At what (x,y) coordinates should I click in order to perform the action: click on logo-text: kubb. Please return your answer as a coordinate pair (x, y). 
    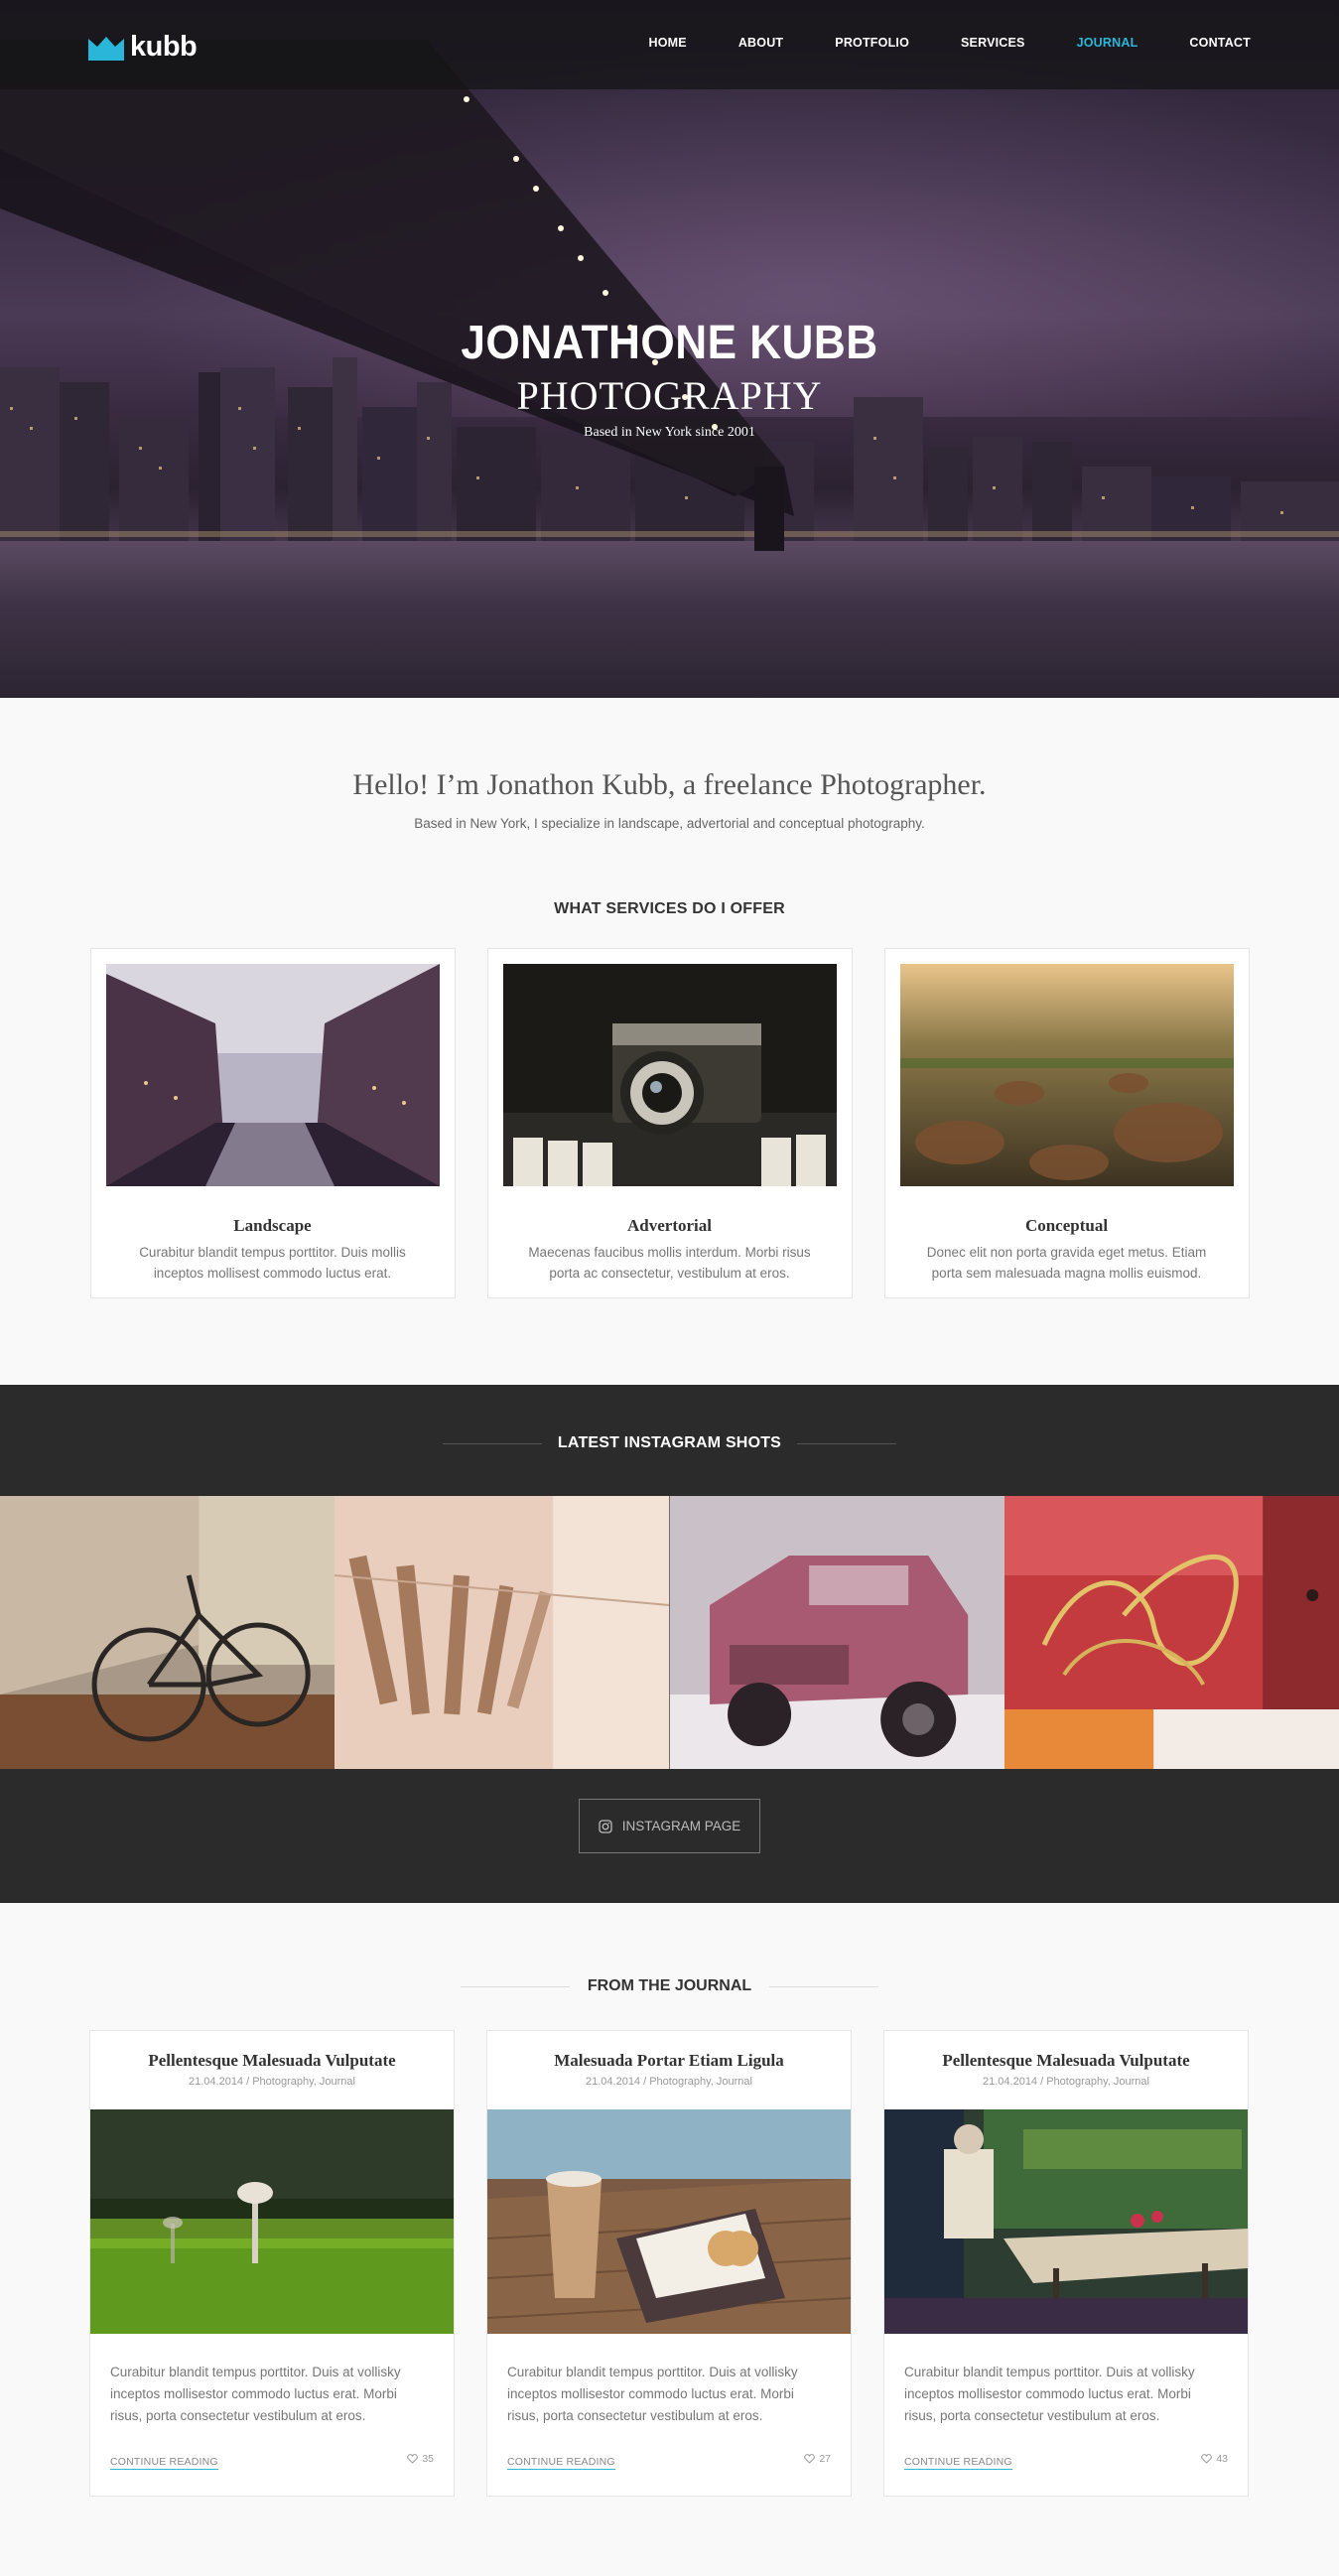
    Looking at the image, I should click on (164, 47).